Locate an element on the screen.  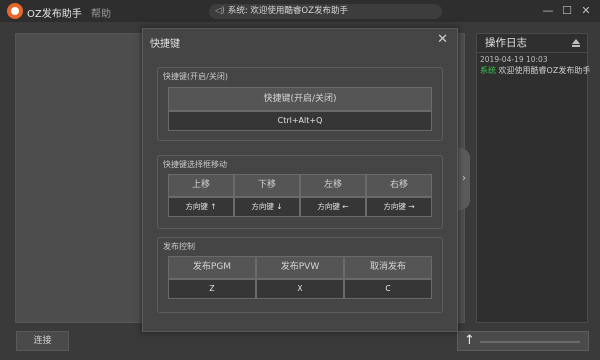
toggle-shortcut-group: 快捷键(开启/关闭) 快捷键(开启/关闭) Ctrl+Alt+Q is located at coordinates (300, 104).